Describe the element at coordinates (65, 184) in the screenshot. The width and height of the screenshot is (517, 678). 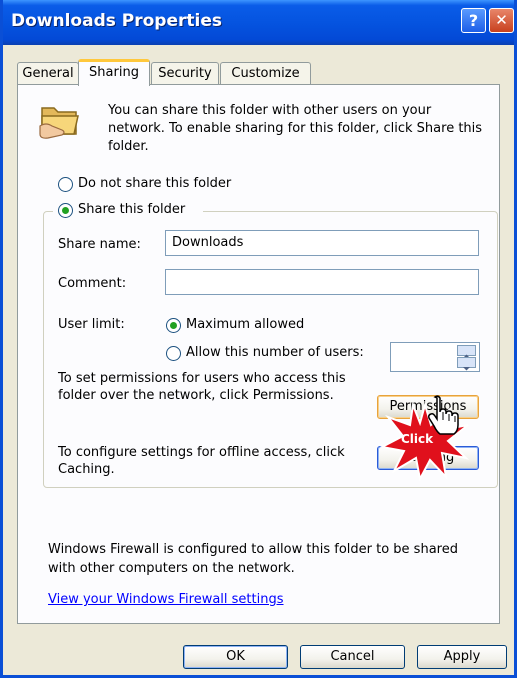
I see `do-not-share-radio` at that location.